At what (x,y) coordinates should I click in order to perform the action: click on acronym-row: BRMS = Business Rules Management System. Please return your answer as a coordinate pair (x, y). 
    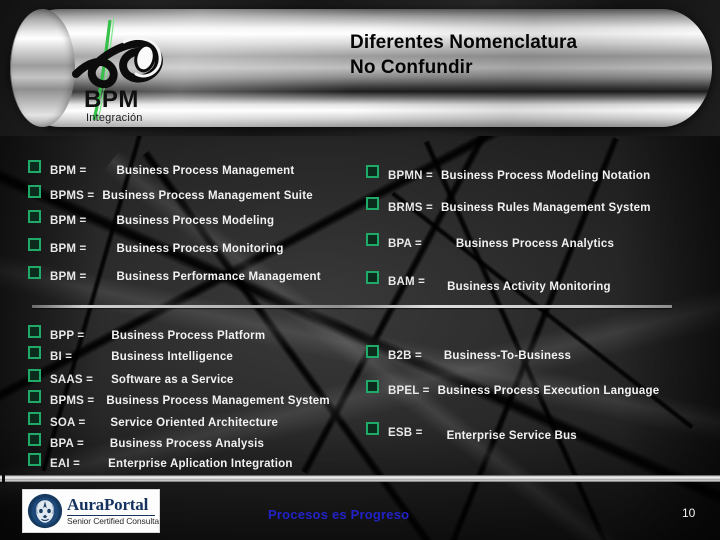
    Looking at the image, I should click on (508, 205).